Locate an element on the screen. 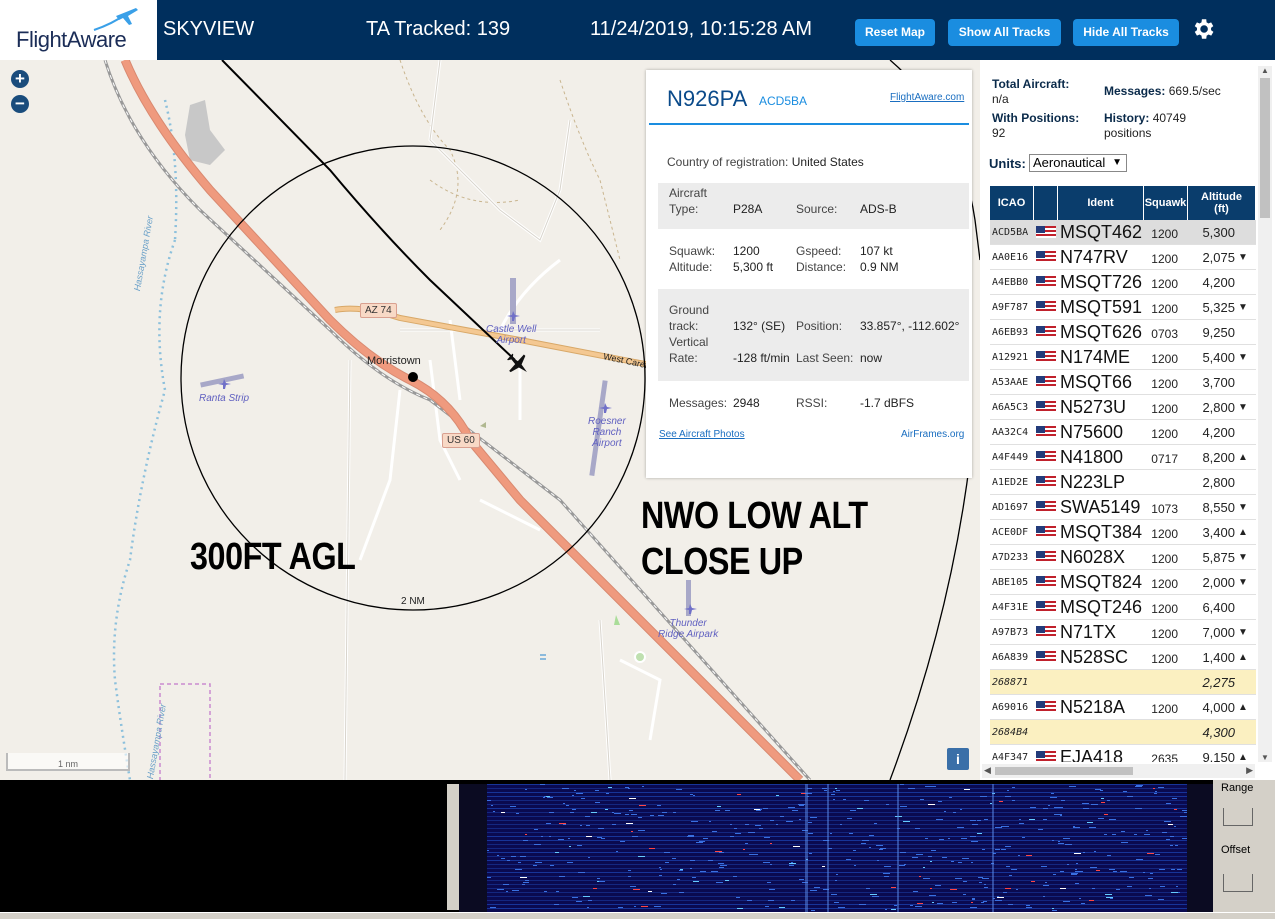 This screenshot has height=919, width=1275. row-altitude: 4,000 is located at coordinates (1218, 707).